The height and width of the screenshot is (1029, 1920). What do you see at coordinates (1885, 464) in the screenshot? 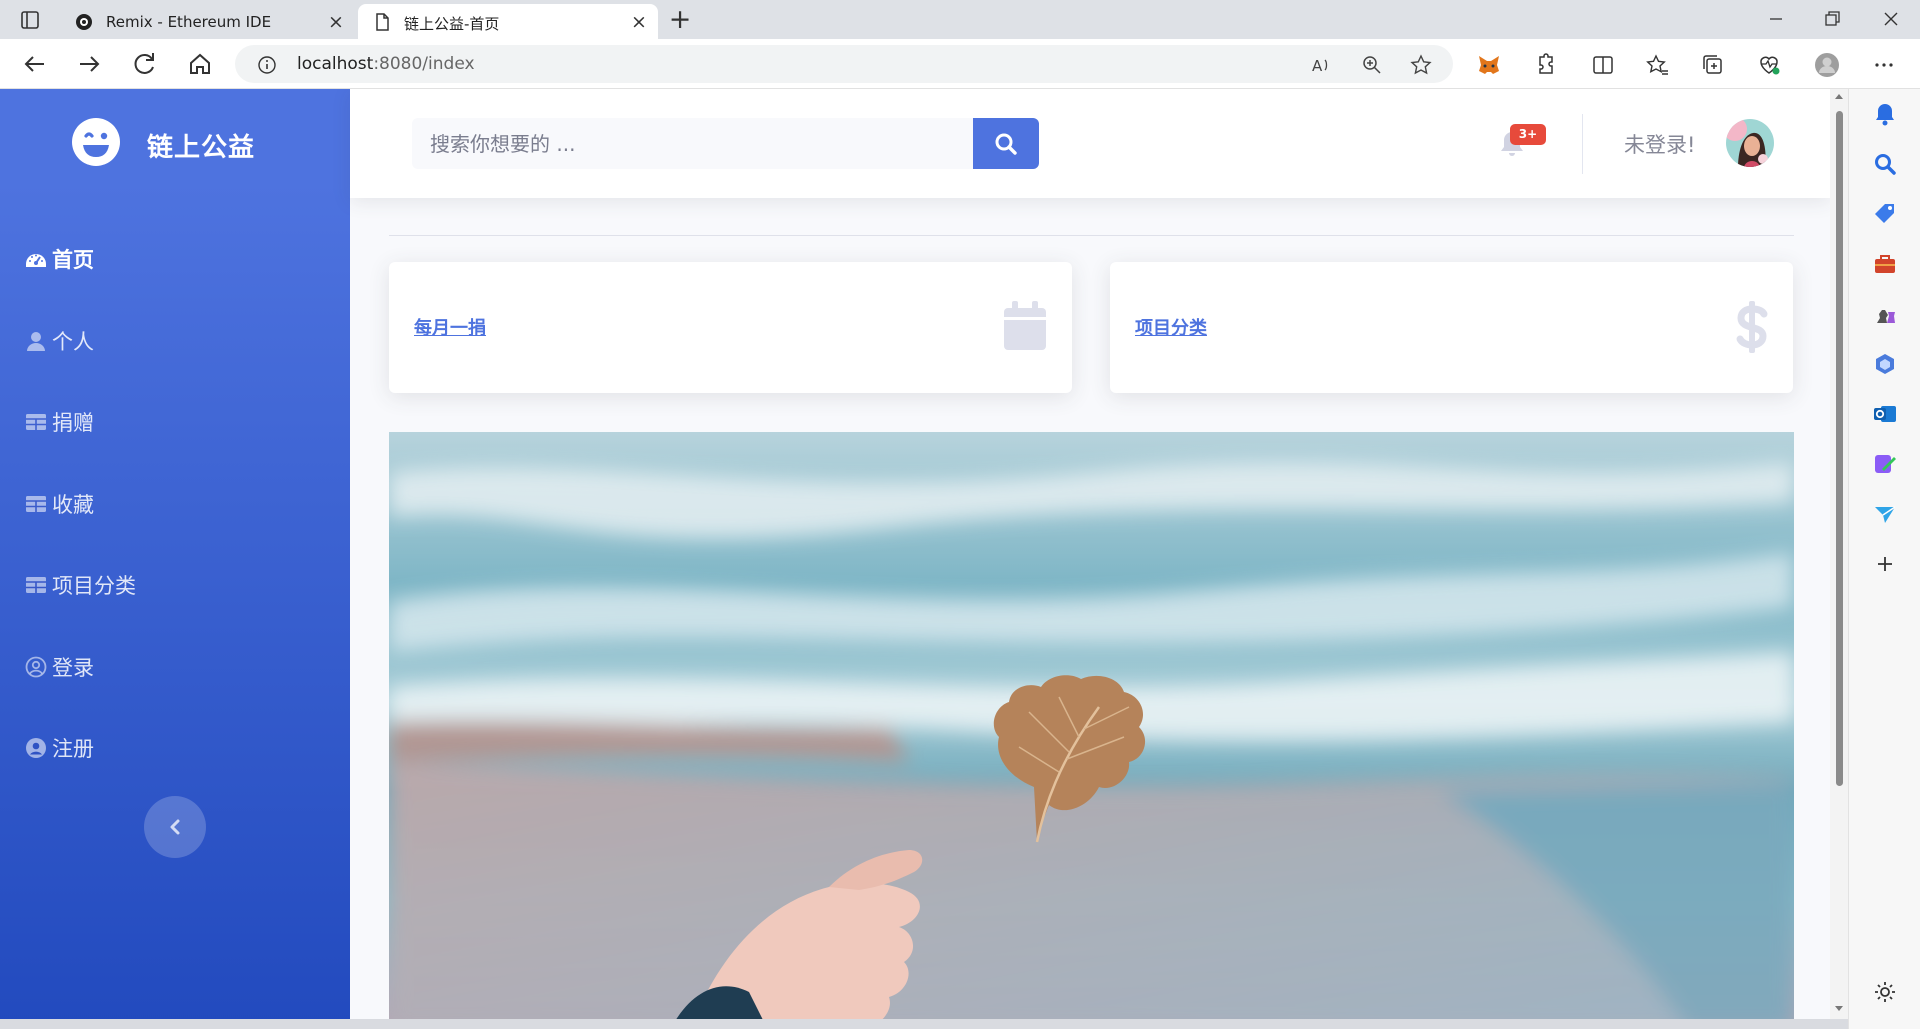
I see `designer-icon` at bounding box center [1885, 464].